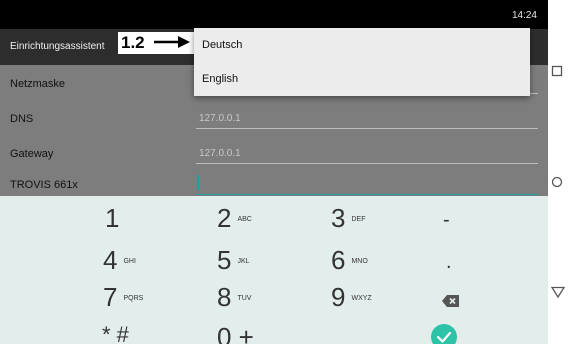 The height and width of the screenshot is (344, 568). What do you see at coordinates (524, 15) in the screenshot?
I see `status-time: 14:24` at bounding box center [524, 15].